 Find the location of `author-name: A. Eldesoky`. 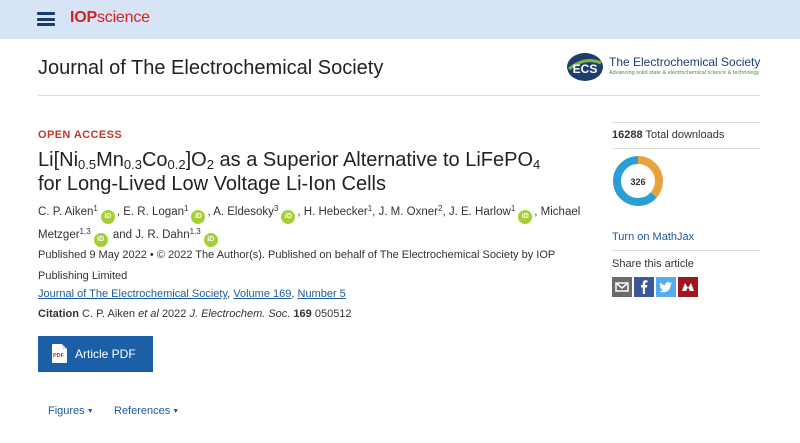

author-name: A. Eldesoky is located at coordinates (243, 212).